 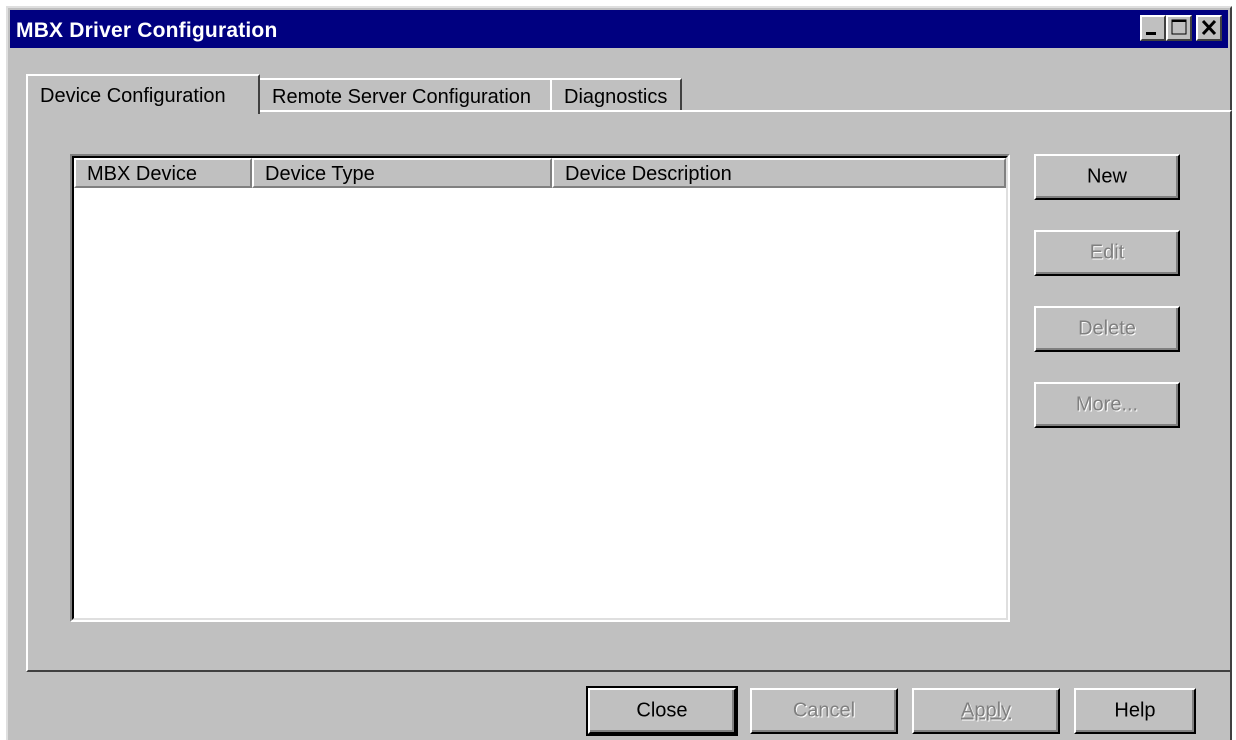 What do you see at coordinates (133, 96) in the screenshot?
I see `tab-label: Device Configuration` at bounding box center [133, 96].